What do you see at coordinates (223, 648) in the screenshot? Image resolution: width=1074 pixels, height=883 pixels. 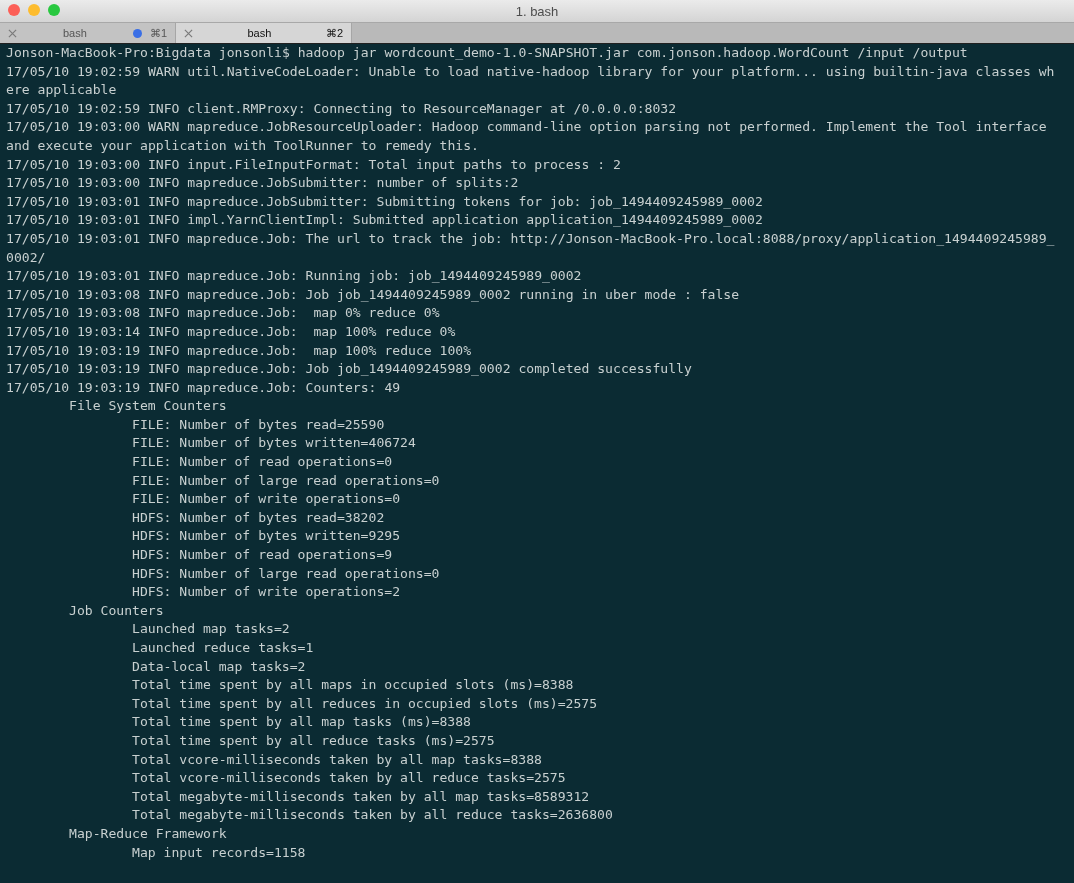 I see `counter-line: Launched reduce tasks=1` at bounding box center [223, 648].